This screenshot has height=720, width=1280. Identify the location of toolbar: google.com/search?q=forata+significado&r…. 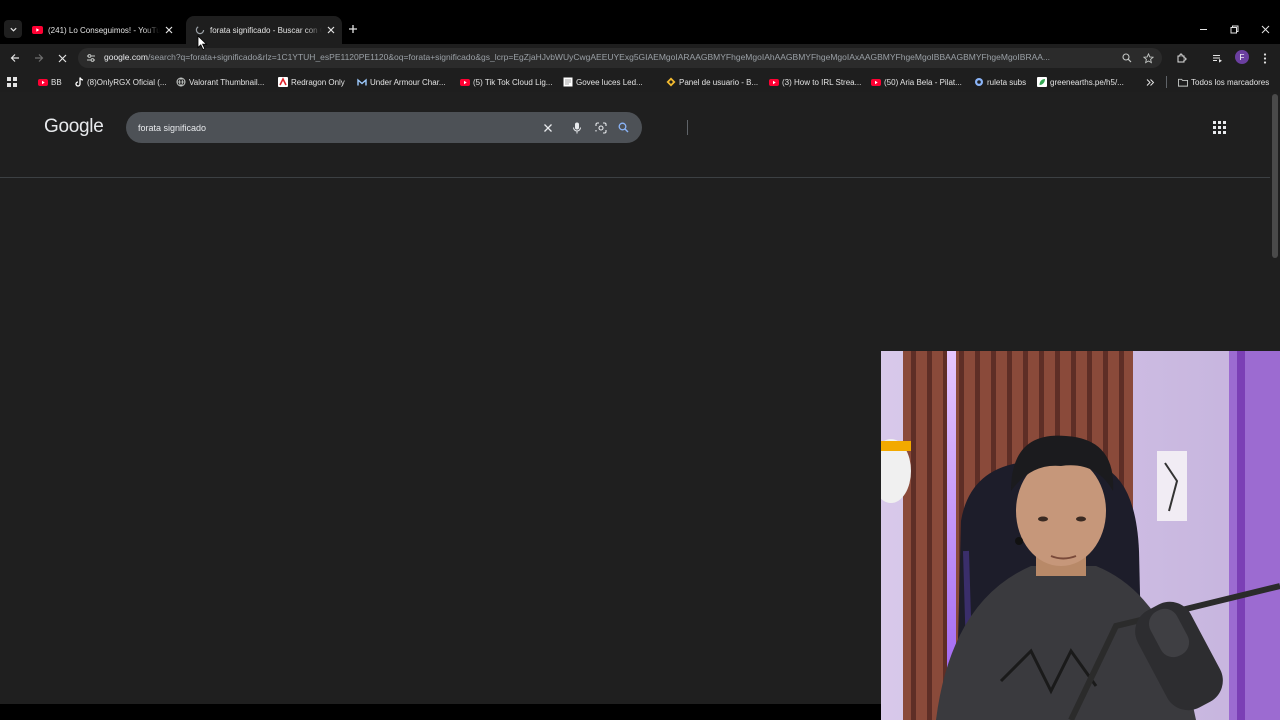
(640, 58).